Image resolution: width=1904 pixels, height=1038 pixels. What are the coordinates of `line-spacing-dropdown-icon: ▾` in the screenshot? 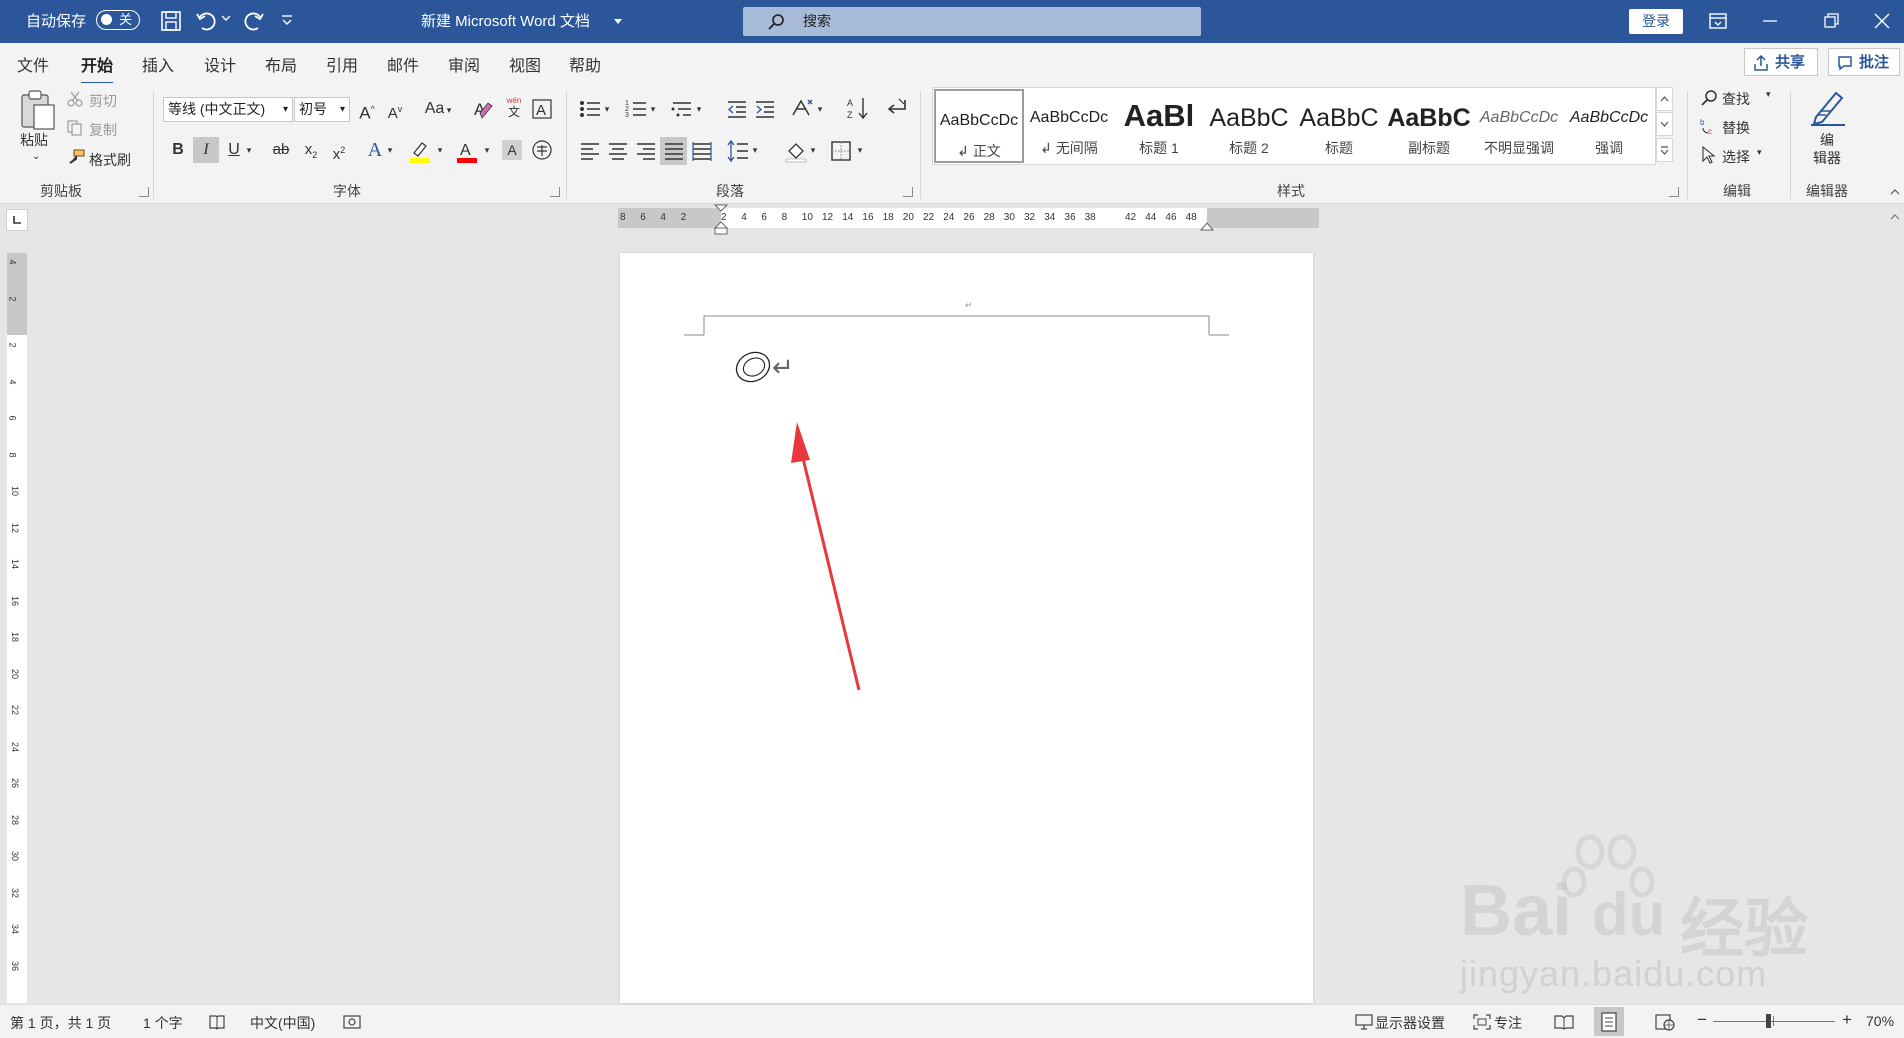 It's located at (755, 150).